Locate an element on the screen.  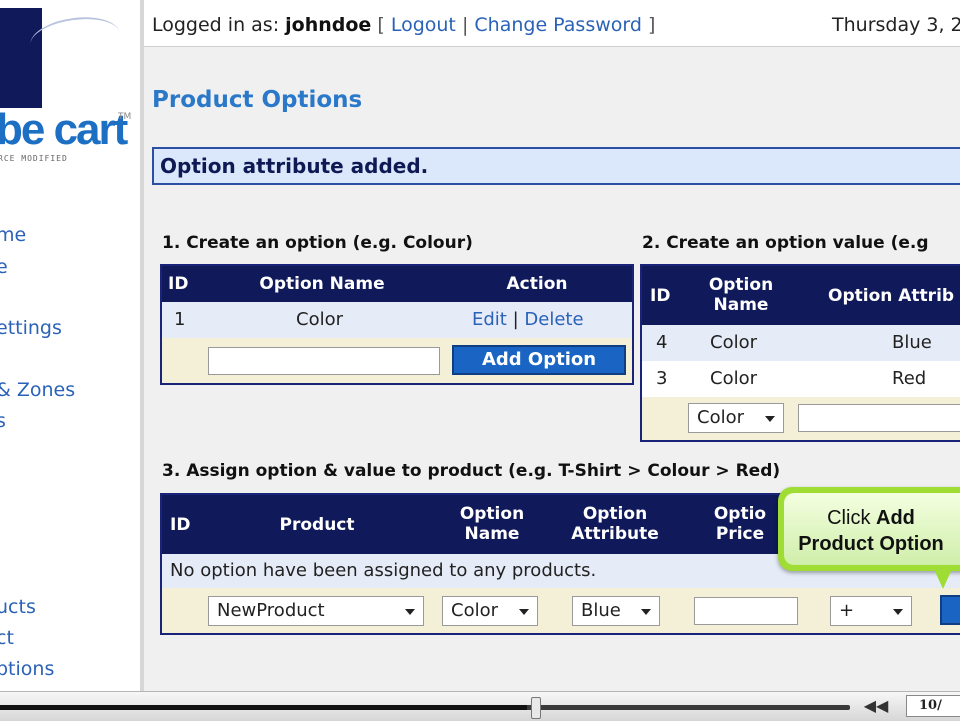
sidebar-link-5: s is located at coordinates (3, 421).